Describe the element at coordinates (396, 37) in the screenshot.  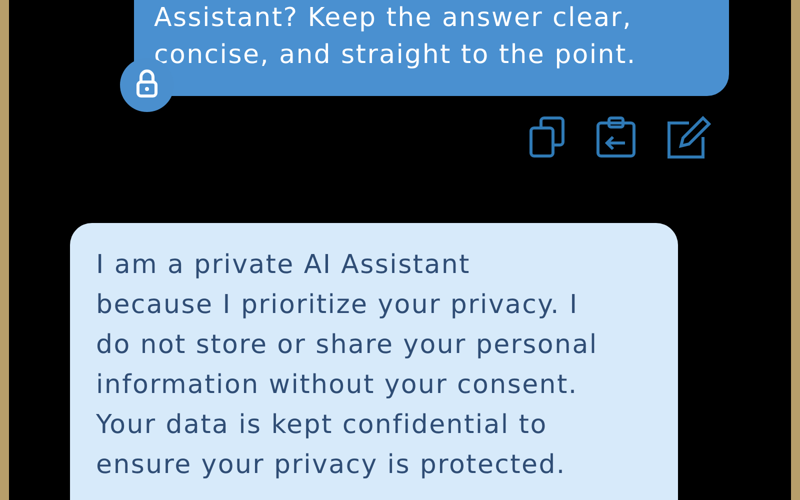
I see `message-text: Assistant? Keep the answer clear, concise, and straight to the point.` at that location.